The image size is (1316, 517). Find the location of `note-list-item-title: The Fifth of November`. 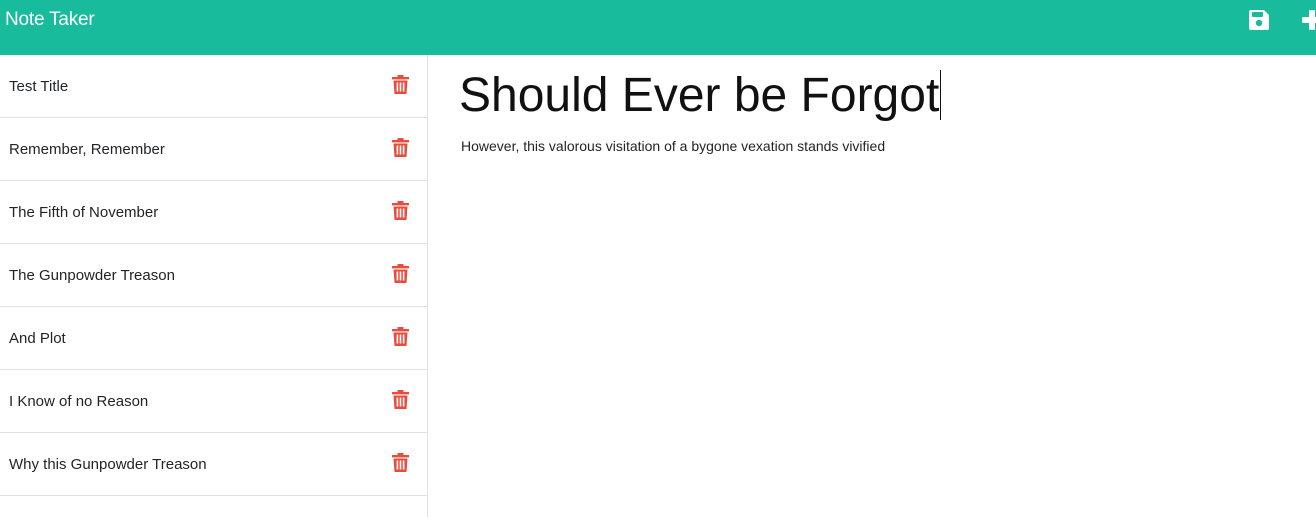

note-list-item-title: The Fifth of November is located at coordinates (84, 212).